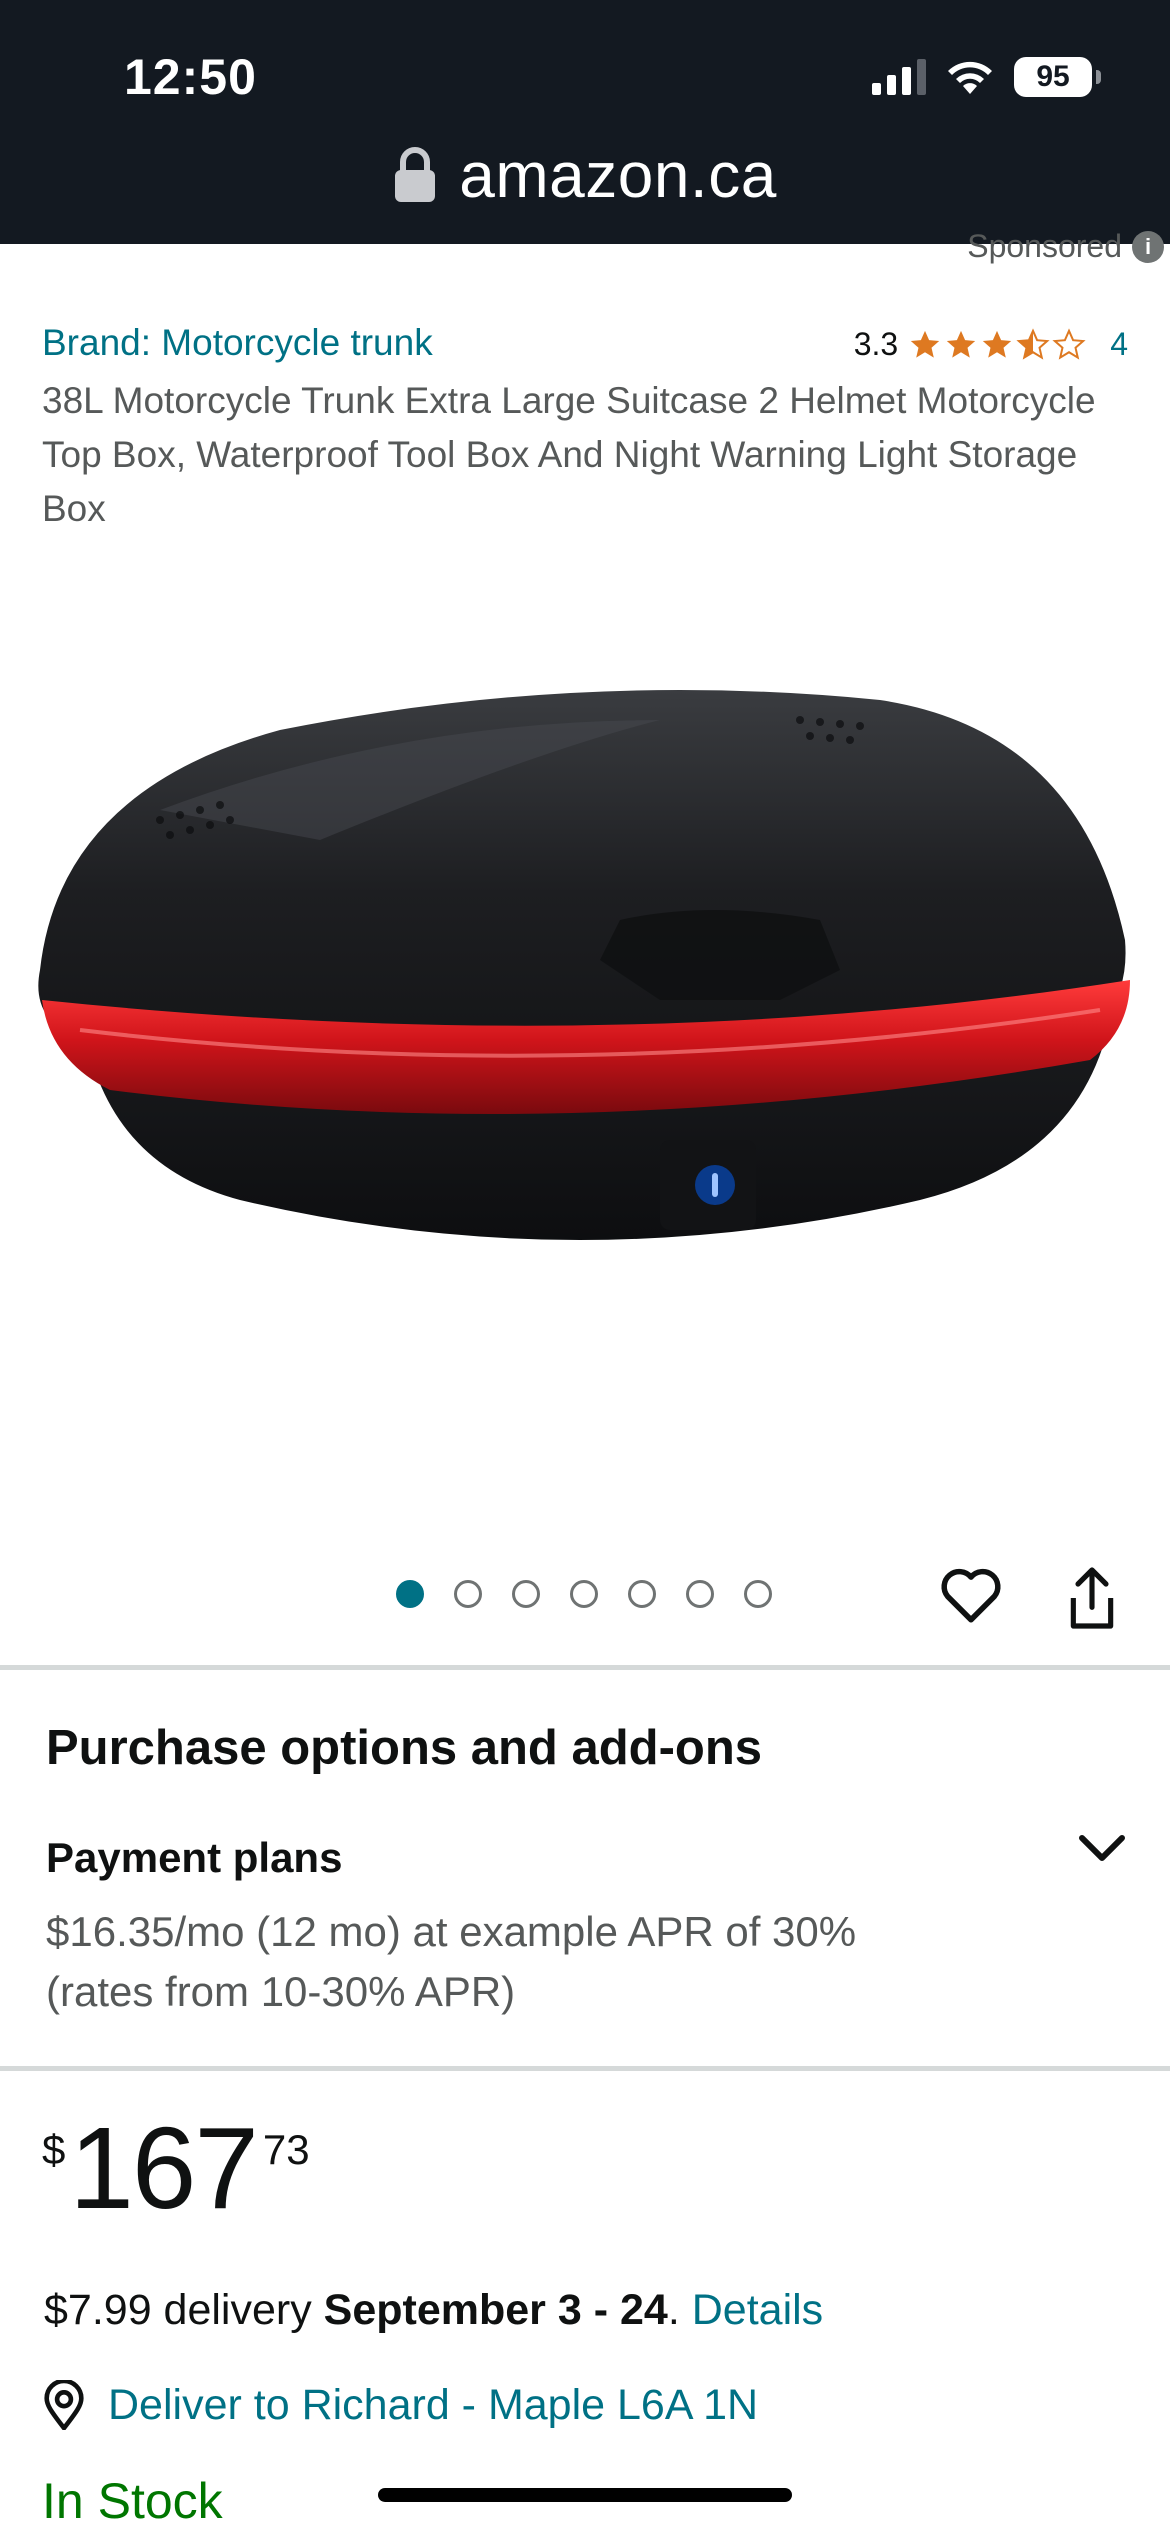 The image size is (1170, 2532). Describe the element at coordinates (164, 2168) in the screenshot. I see `price-whole: 167` at that location.